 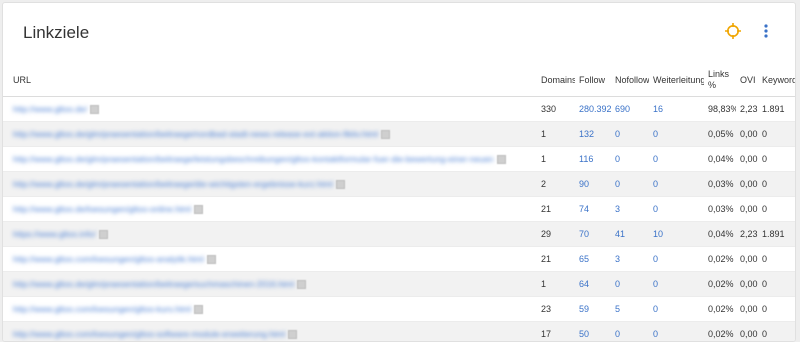 I want to click on domains-cell: 1, so click(x=556, y=284).